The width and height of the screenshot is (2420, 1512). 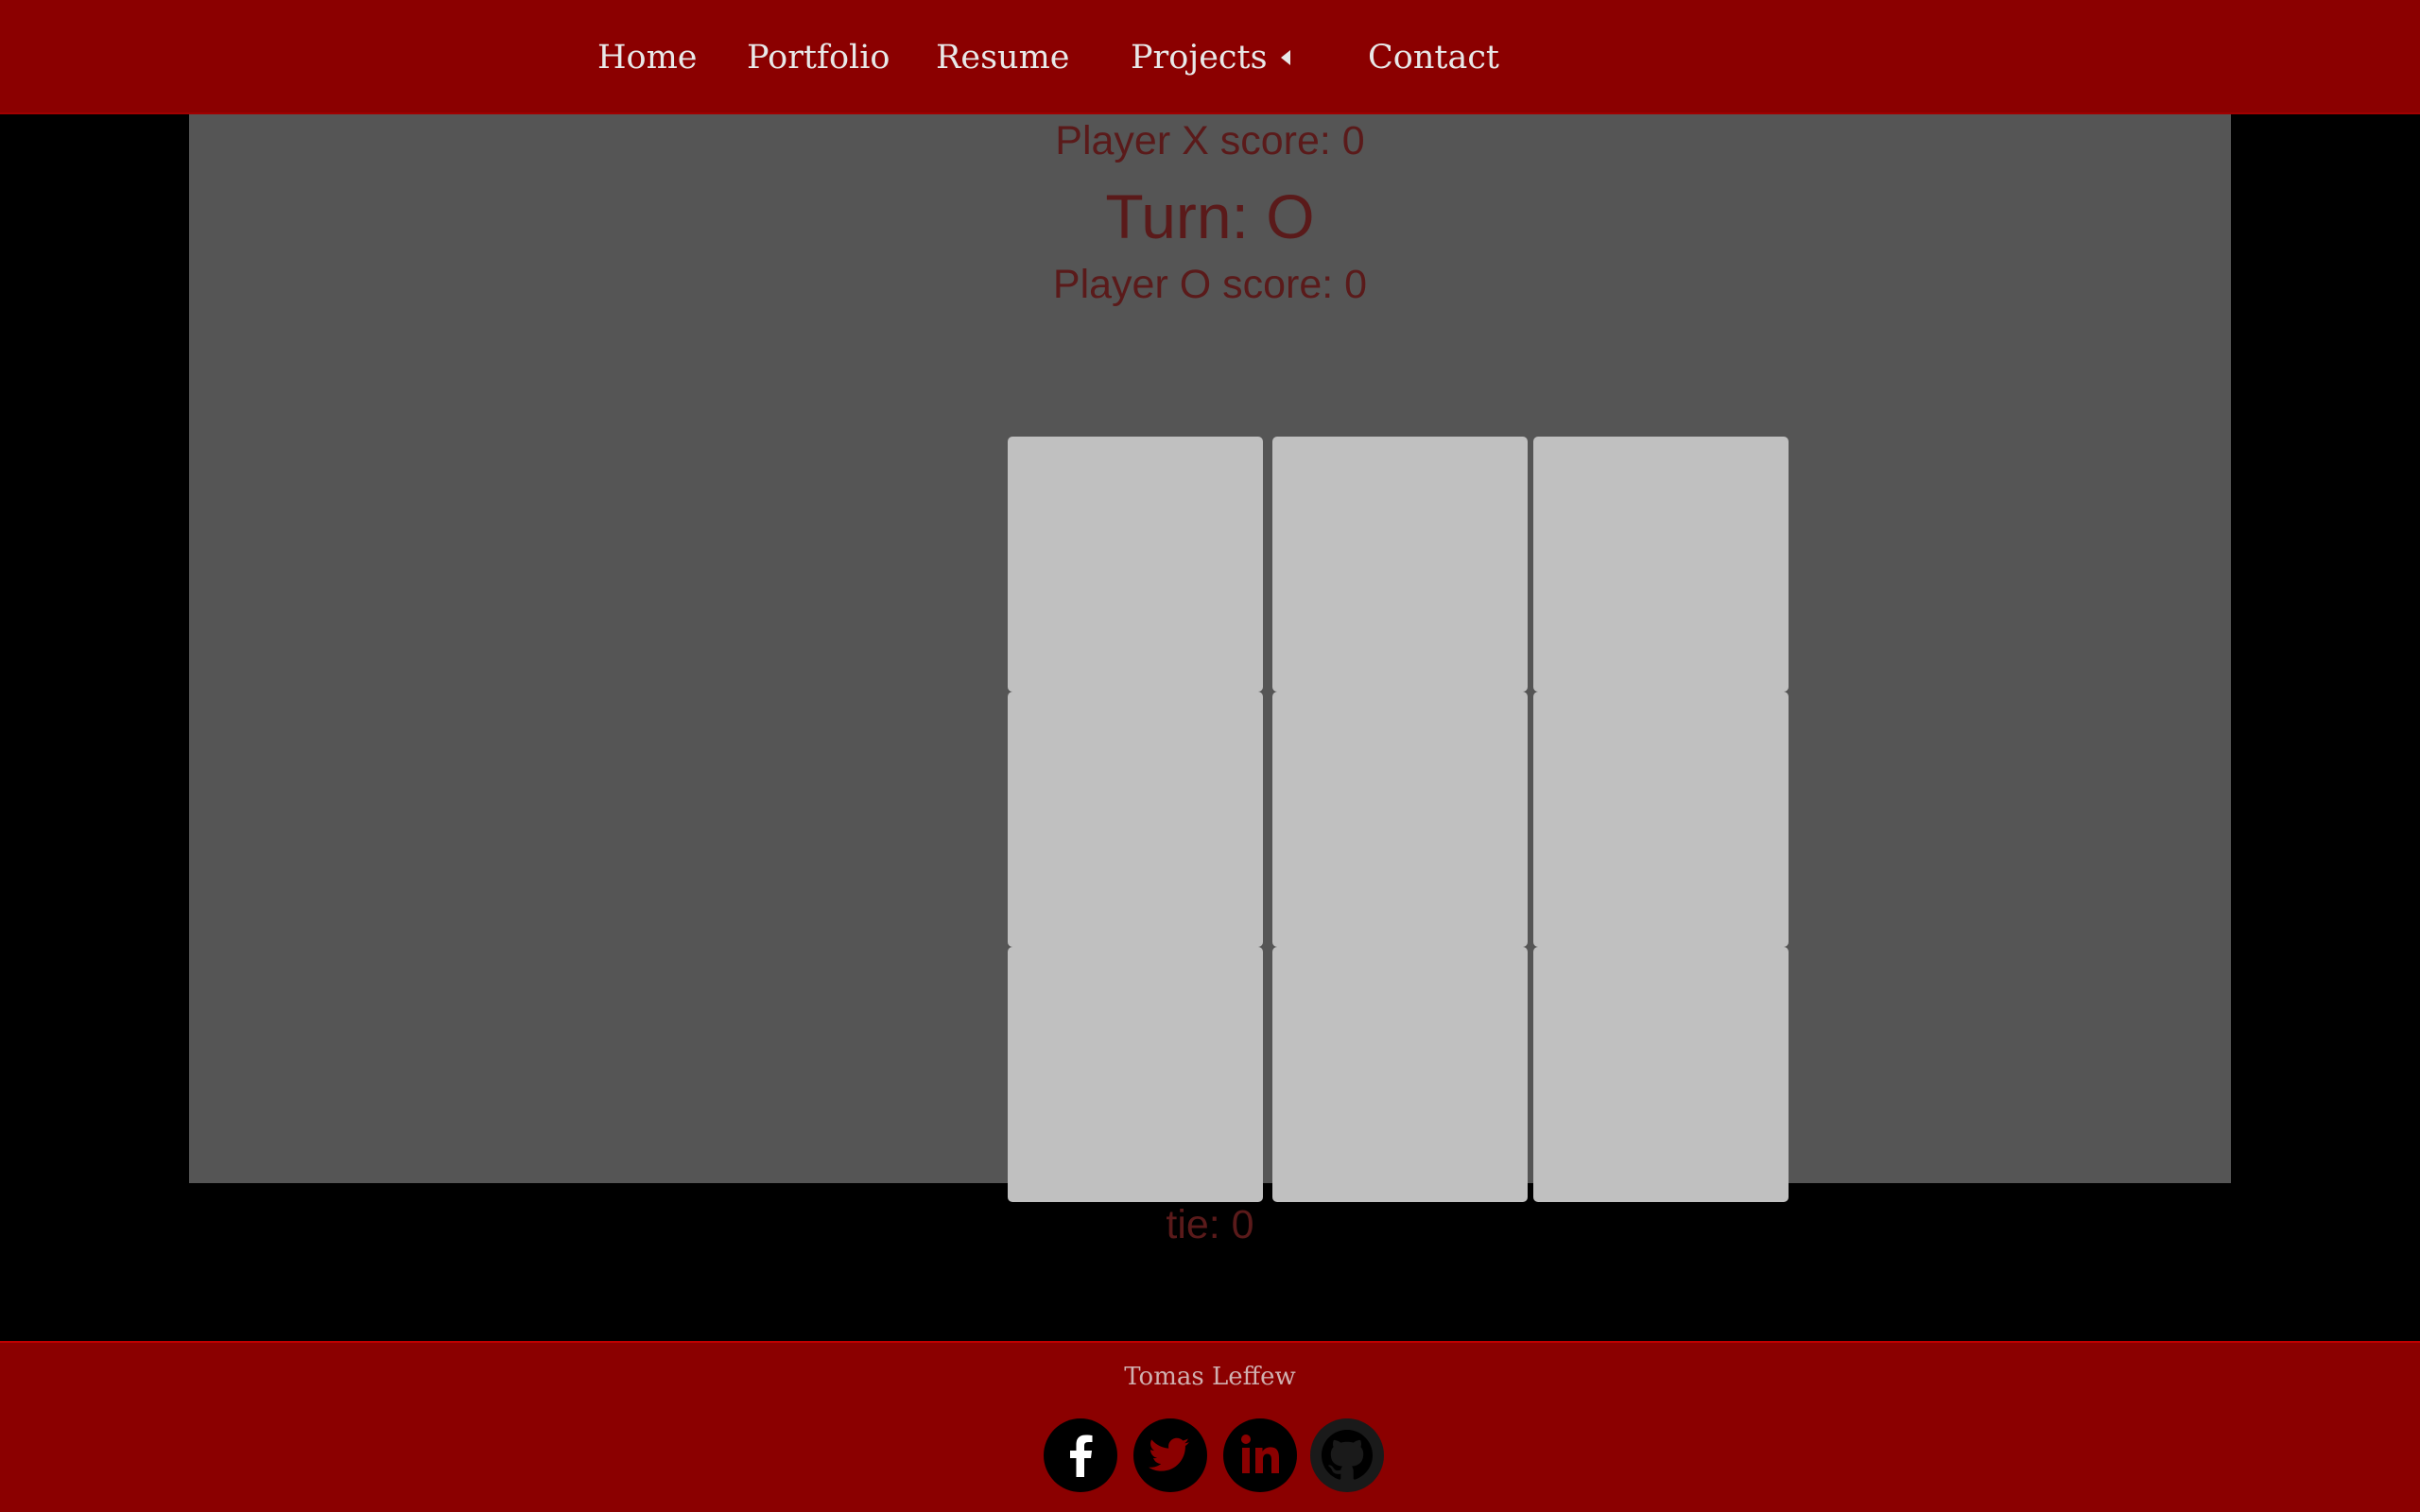 I want to click on nav-resume-link: Resume, so click(x=1002, y=57).